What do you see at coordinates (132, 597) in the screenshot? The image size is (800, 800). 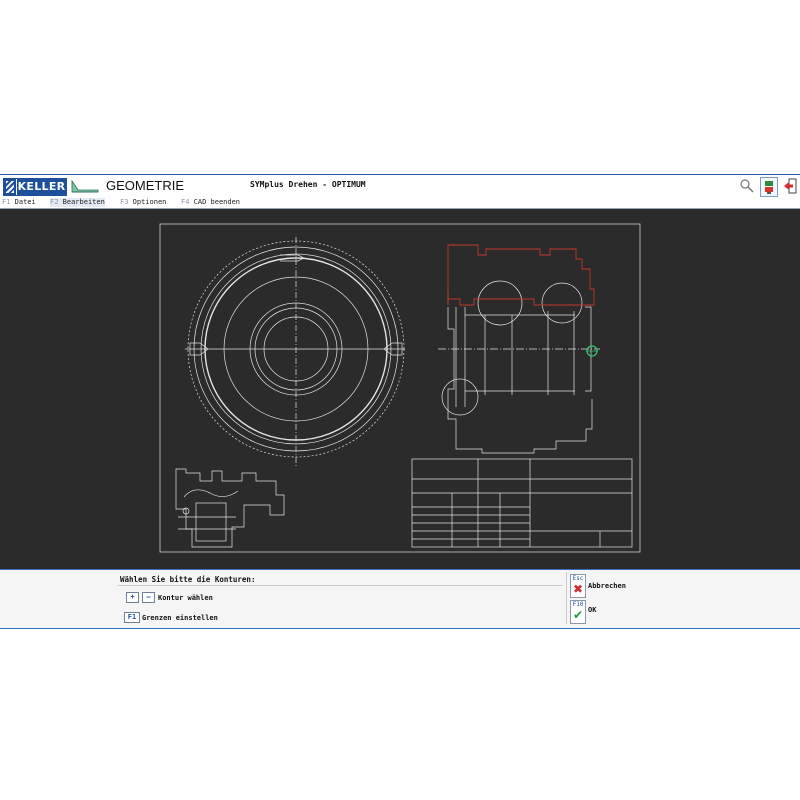 I see `plus-key-button: +` at bounding box center [132, 597].